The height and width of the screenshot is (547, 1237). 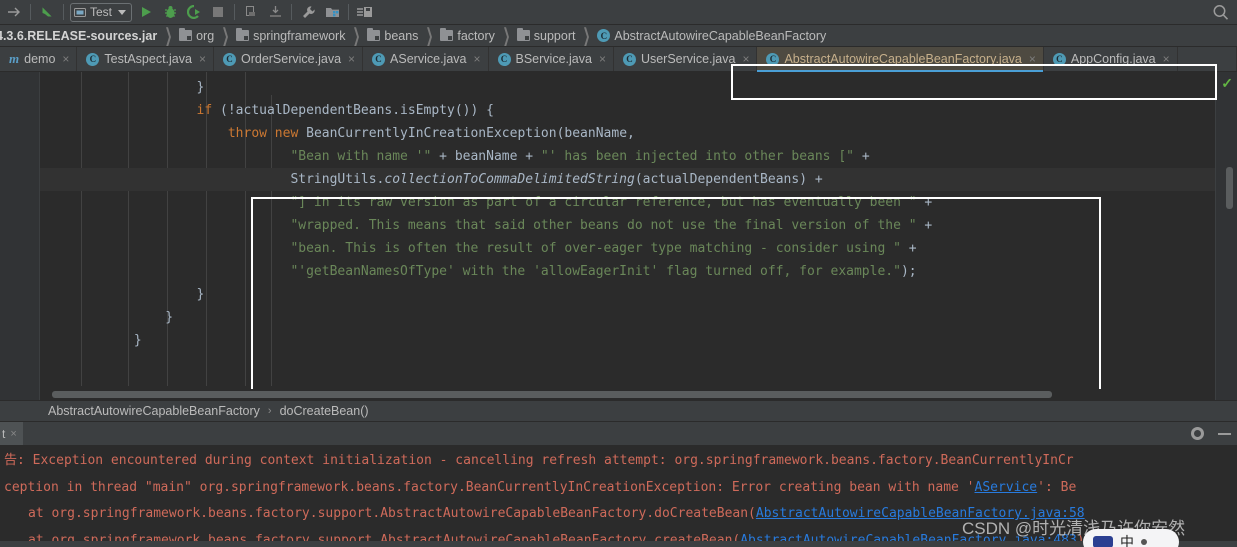 What do you see at coordinates (1006, 487) in the screenshot?
I see `console-stacktrace-link: AService` at bounding box center [1006, 487].